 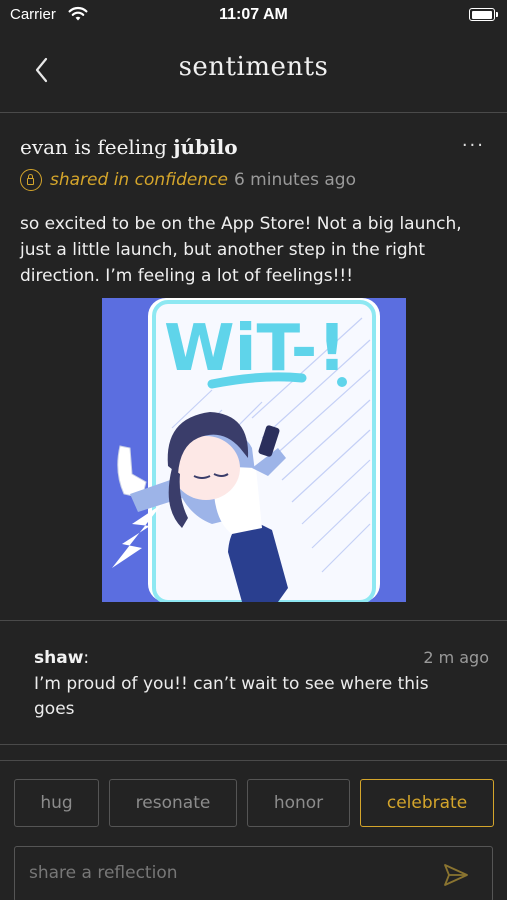 What do you see at coordinates (456, 657) in the screenshot?
I see `comment-time: 2 m ago` at bounding box center [456, 657].